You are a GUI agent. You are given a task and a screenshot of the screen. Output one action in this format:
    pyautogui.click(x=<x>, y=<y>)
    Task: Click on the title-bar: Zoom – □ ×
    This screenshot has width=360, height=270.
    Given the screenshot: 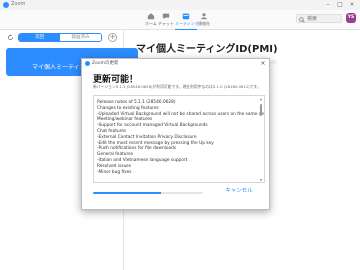 What is the action you would take?
    pyautogui.click(x=180, y=5)
    